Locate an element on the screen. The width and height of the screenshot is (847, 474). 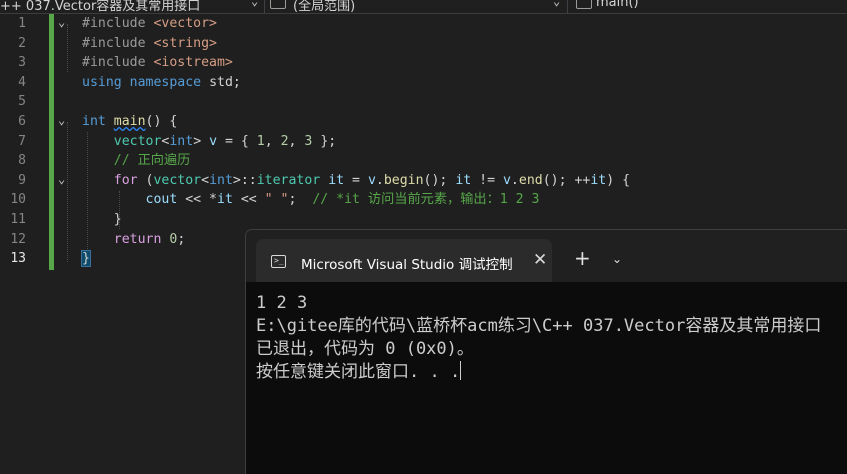
text-cursor is located at coordinates (461, 370).